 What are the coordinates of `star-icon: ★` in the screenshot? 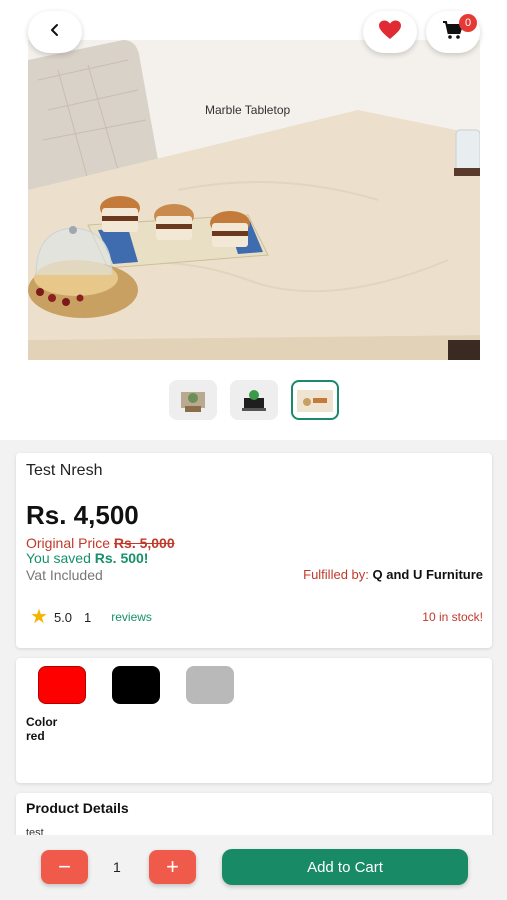 It's located at (39, 617).